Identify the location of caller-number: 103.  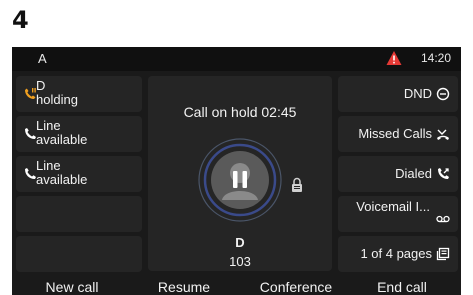
(240, 261).